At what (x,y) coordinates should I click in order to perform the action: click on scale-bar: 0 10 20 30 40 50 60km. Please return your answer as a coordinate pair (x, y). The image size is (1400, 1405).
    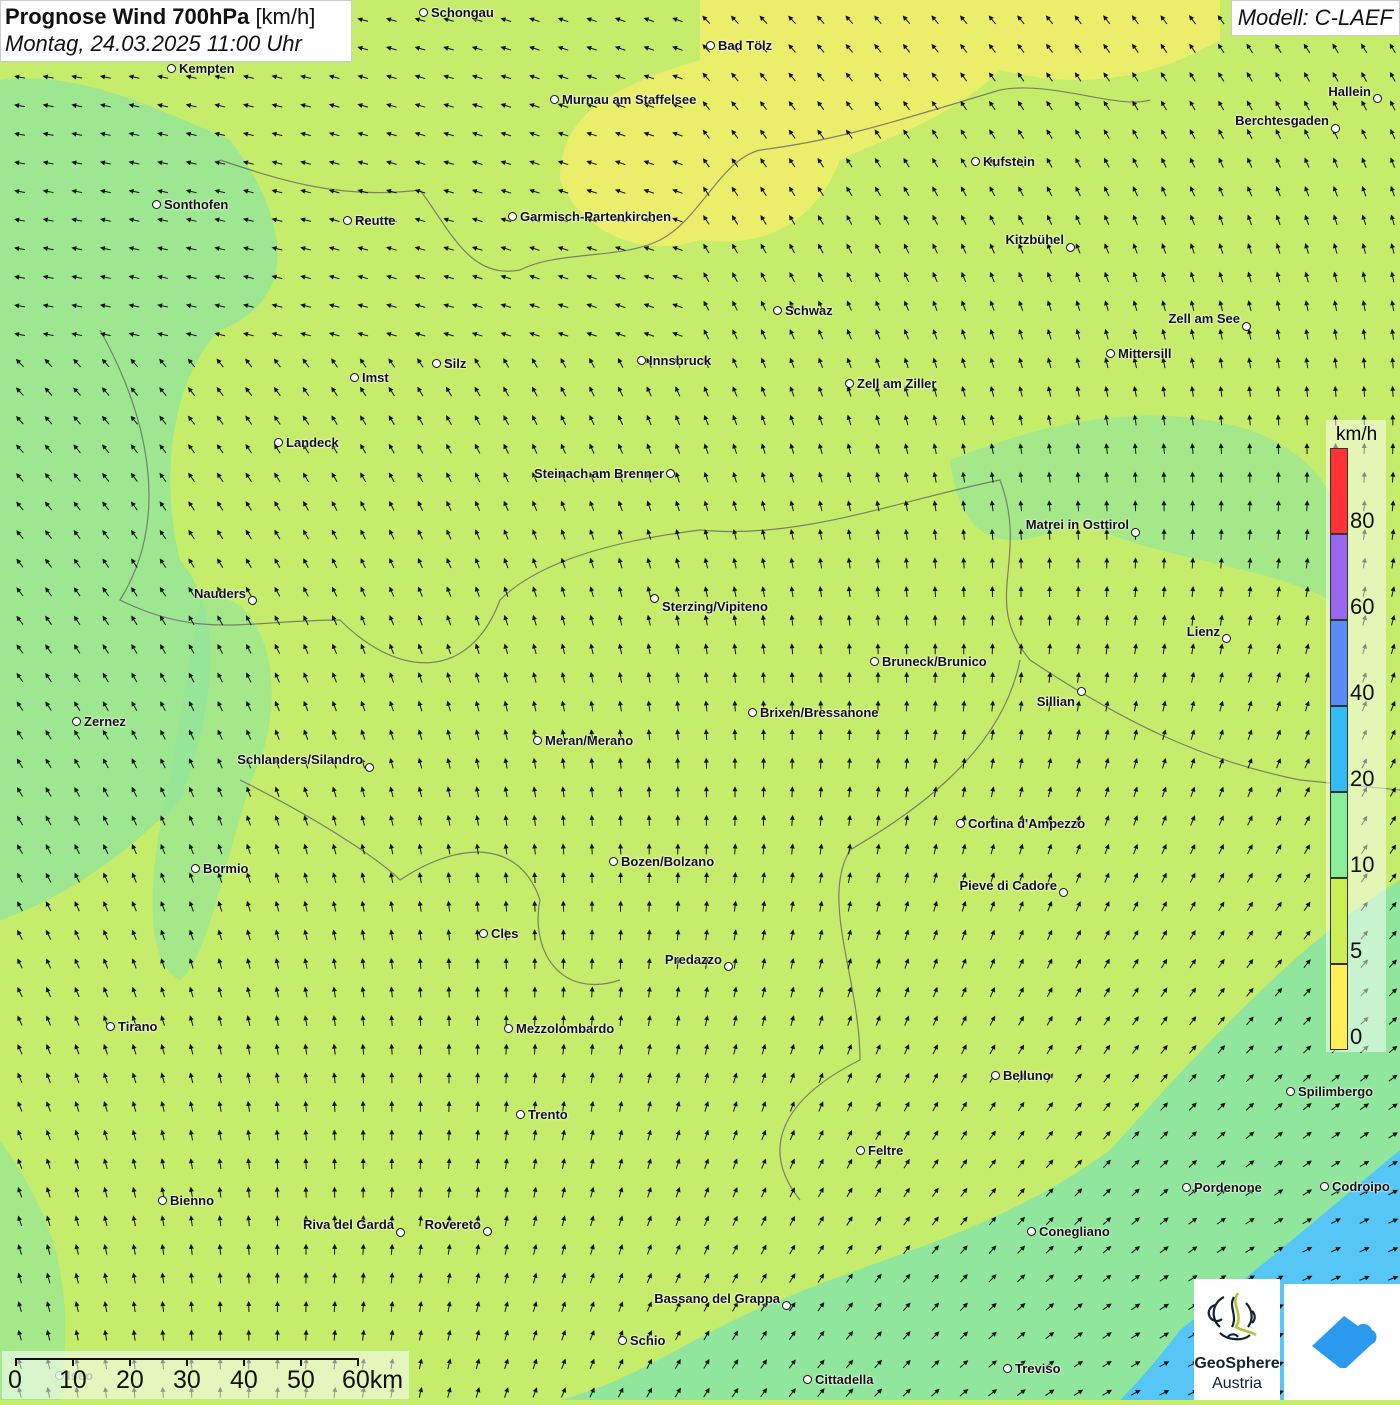
    Looking at the image, I should click on (205, 1375).